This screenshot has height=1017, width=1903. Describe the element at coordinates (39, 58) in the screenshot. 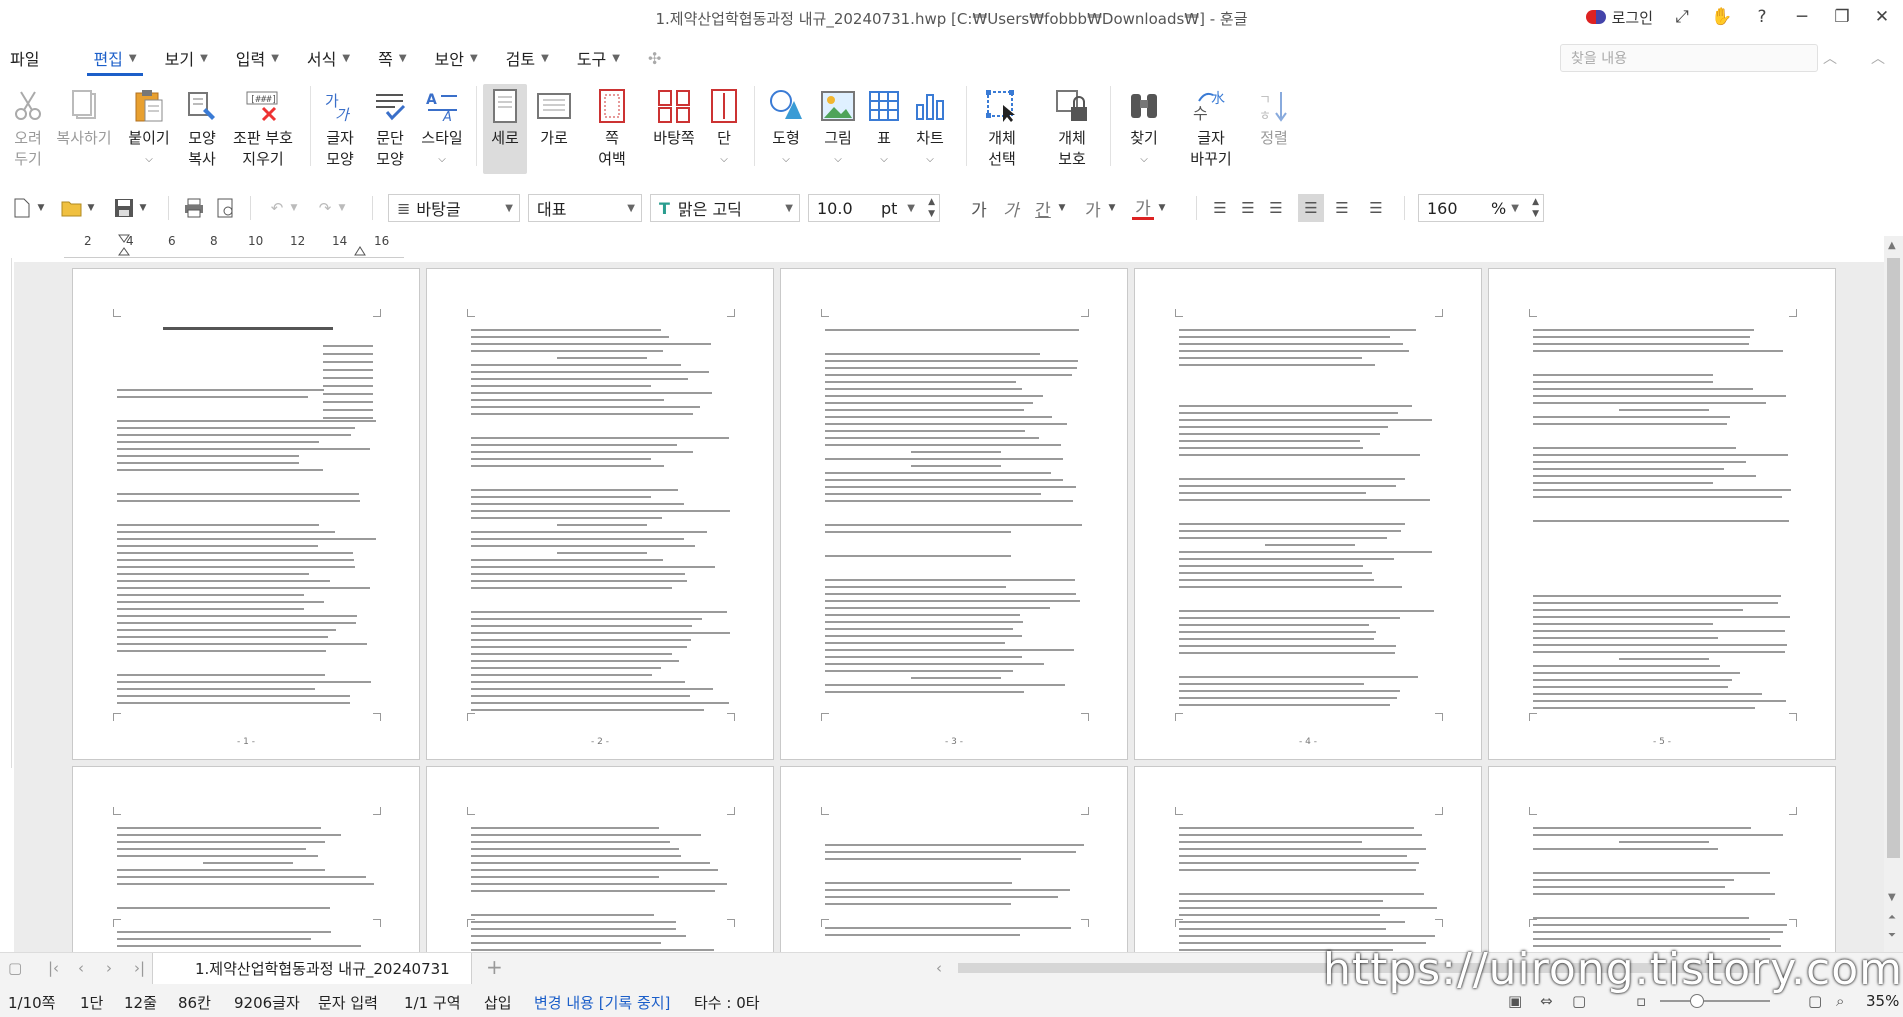

I see `menu-file: 파일` at that location.